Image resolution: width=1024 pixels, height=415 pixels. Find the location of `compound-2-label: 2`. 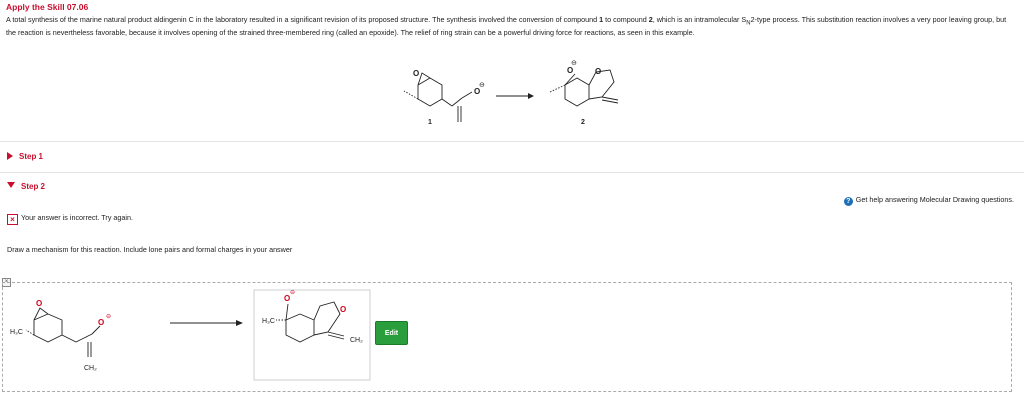

compound-2-label: 2 is located at coordinates (583, 122).